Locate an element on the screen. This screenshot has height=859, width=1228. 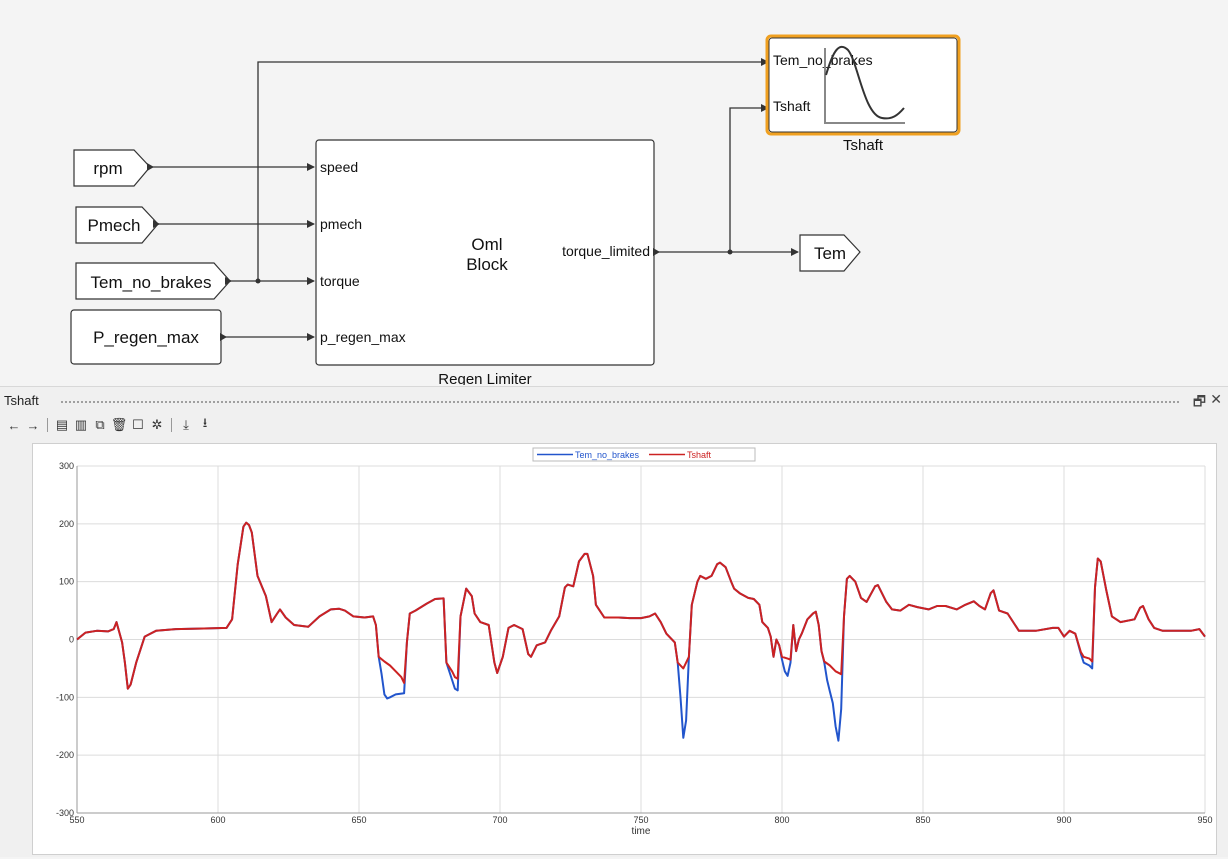
scope-port-tshaft-label: Tshaft is located at coordinates (791, 106).